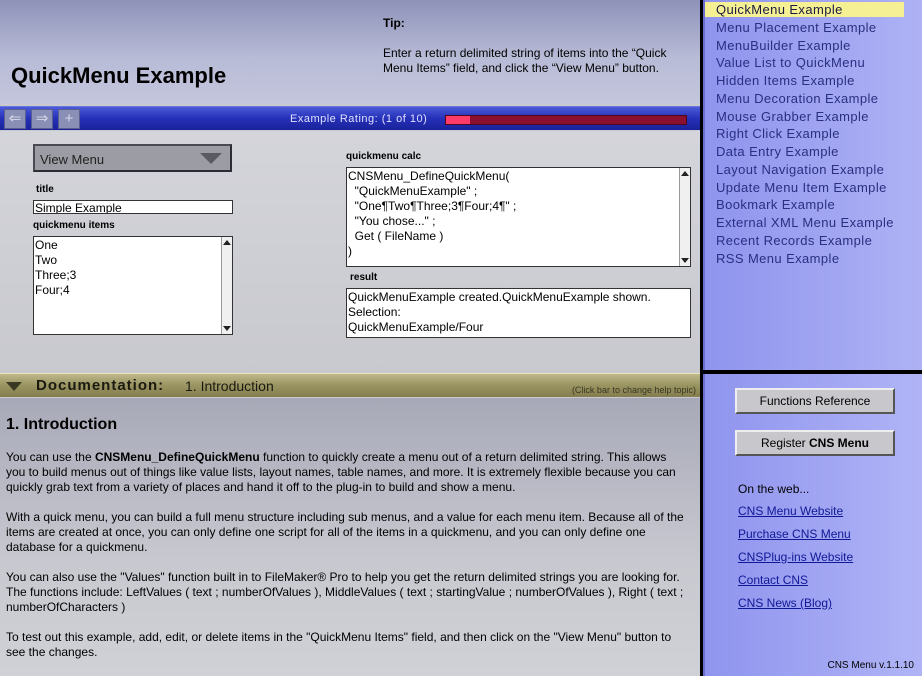 This screenshot has height=676, width=922. Describe the element at coordinates (805, 222) in the screenshot. I see `sidebar-menu-item: External XML Menu Example` at that location.